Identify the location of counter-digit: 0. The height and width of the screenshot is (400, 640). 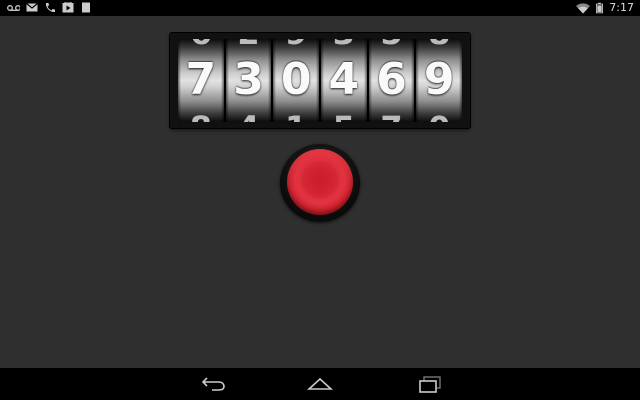
(296, 79).